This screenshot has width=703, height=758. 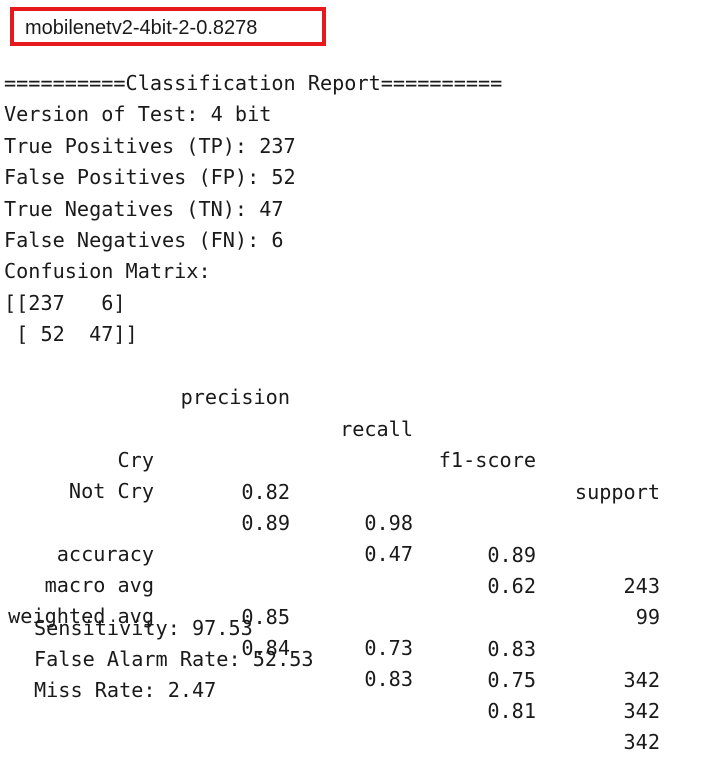 I want to click on fp-line: False Positives (FP): 52, so click(x=150, y=177).